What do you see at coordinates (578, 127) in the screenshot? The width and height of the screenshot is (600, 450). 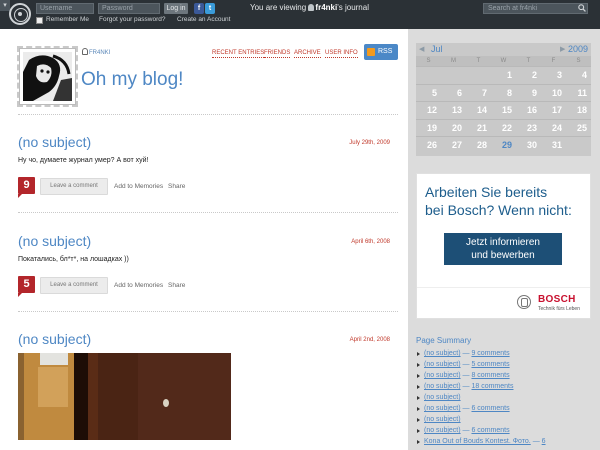 I see `calendar-day: 25` at bounding box center [578, 127].